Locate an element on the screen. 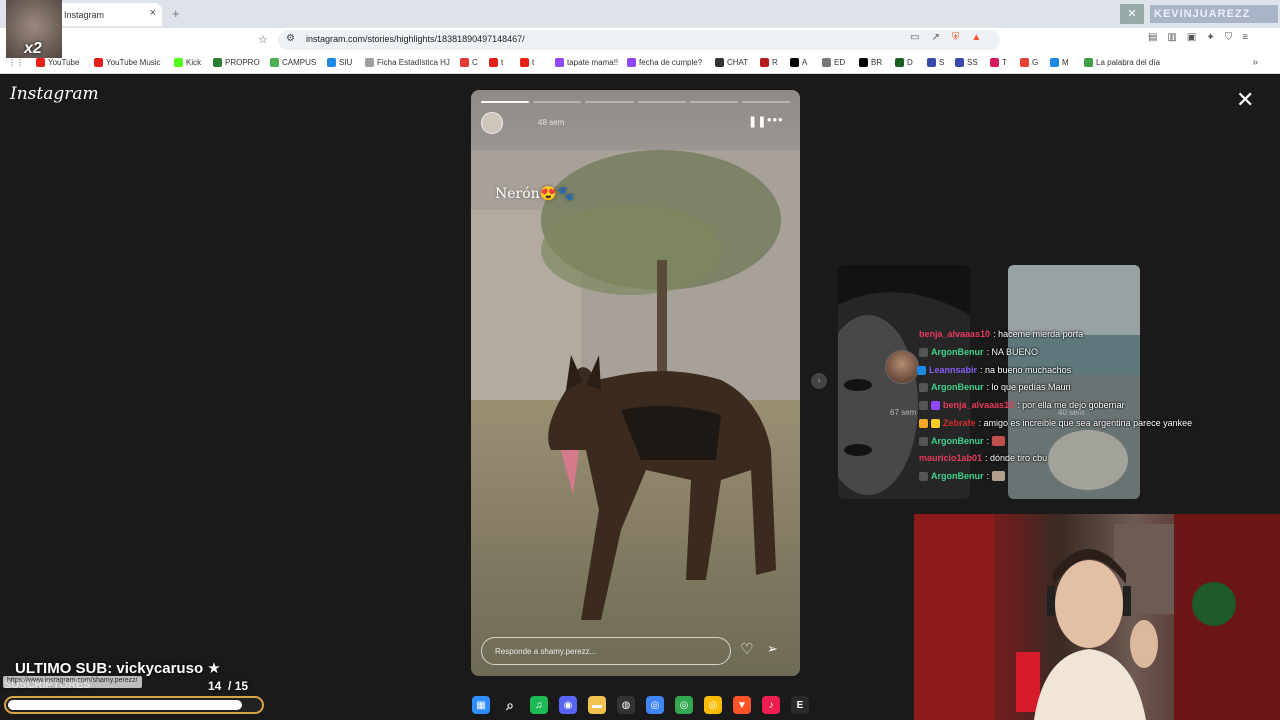 This screenshot has height=720, width=1280. more-options-icon: ••• is located at coordinates (775, 119).